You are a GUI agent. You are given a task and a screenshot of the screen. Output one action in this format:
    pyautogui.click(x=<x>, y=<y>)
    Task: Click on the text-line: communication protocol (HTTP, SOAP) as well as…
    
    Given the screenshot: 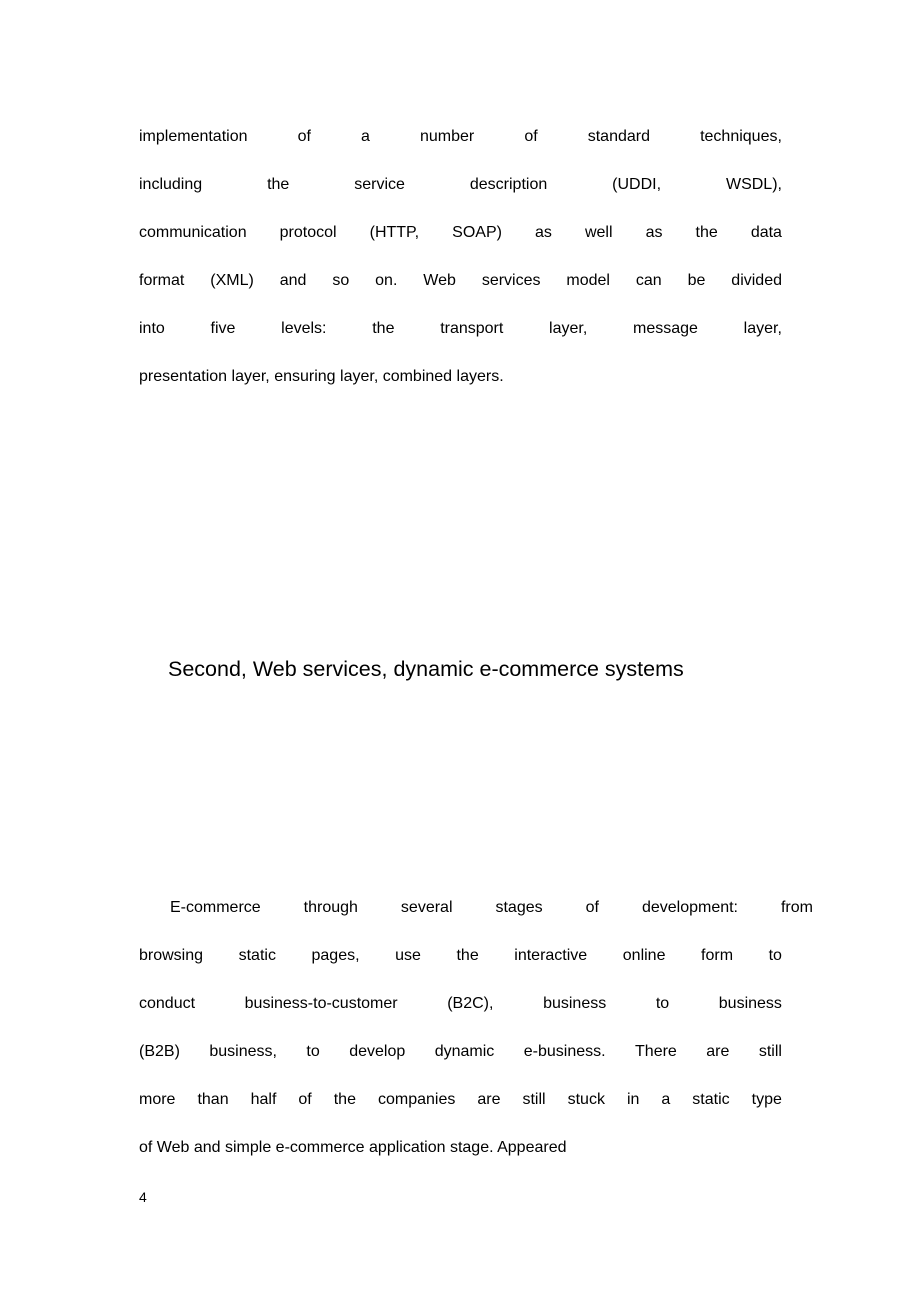 What is the action you would take?
    pyautogui.click(x=460, y=232)
    